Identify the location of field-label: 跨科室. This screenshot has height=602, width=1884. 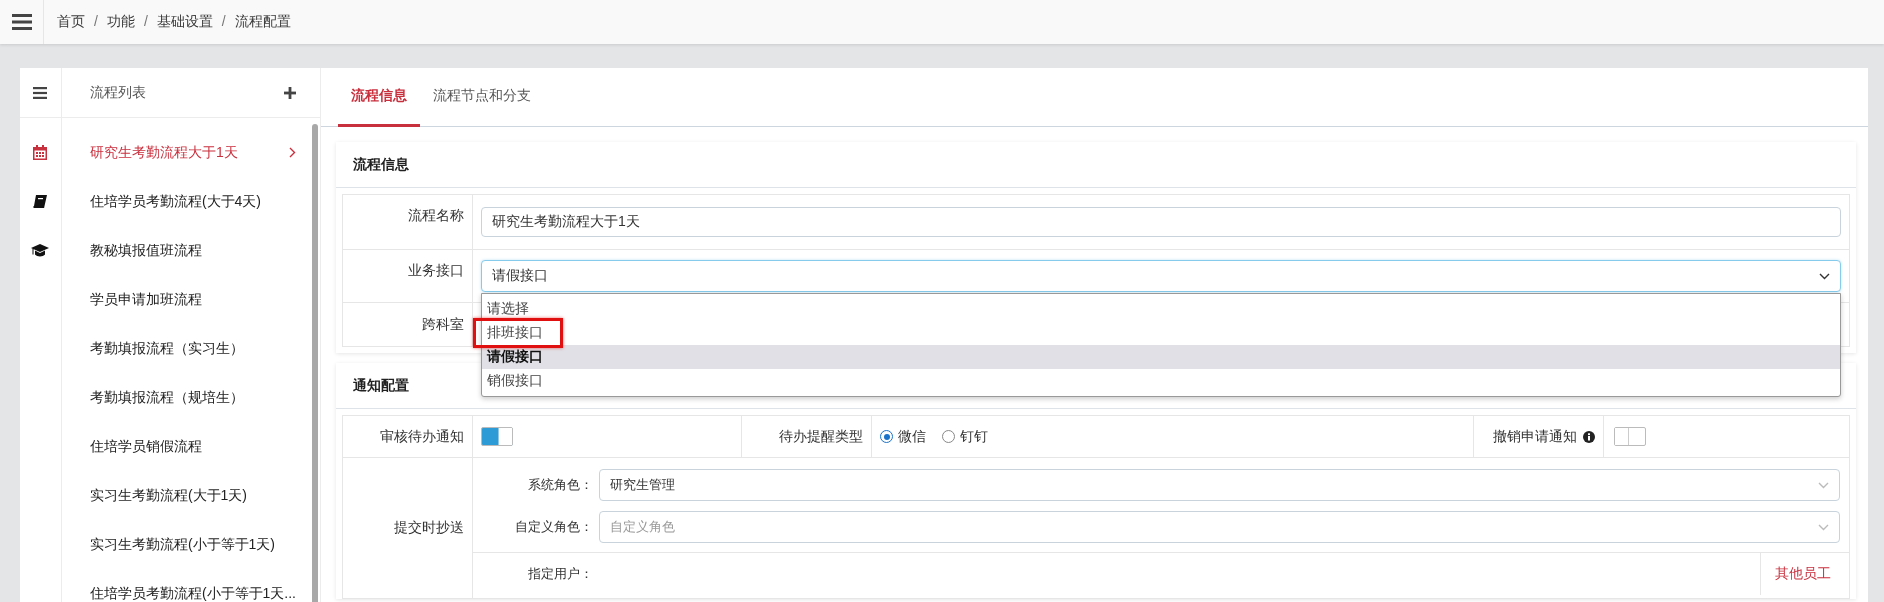
(443, 324).